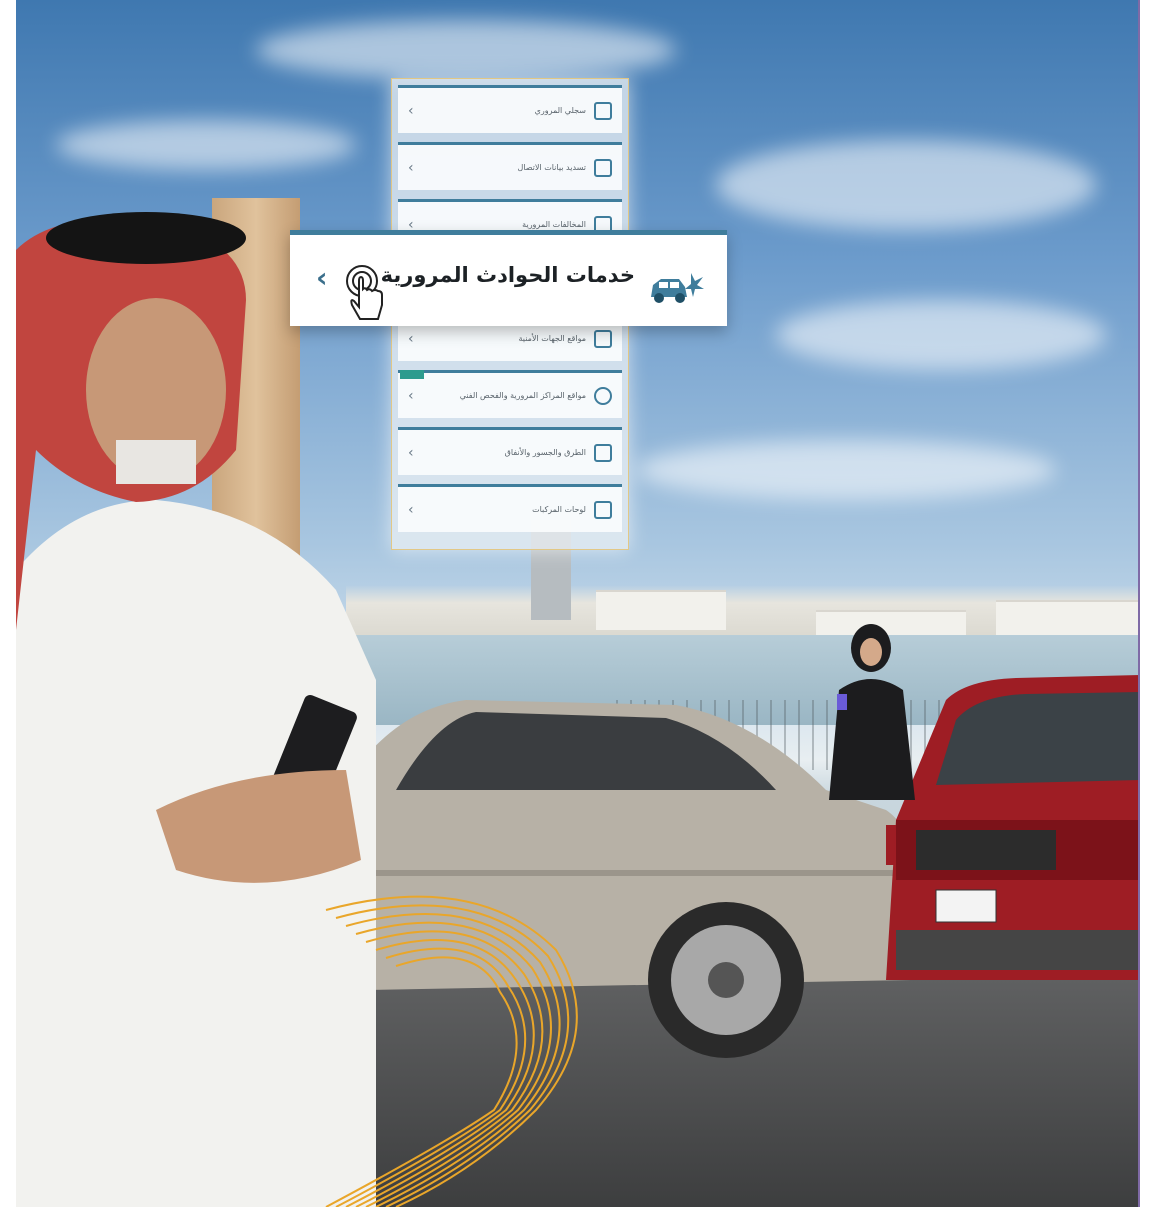 Image resolution: width=1166 pixels, height=1207 pixels. What do you see at coordinates (603, 452) in the screenshot?
I see `road-icon` at bounding box center [603, 452].